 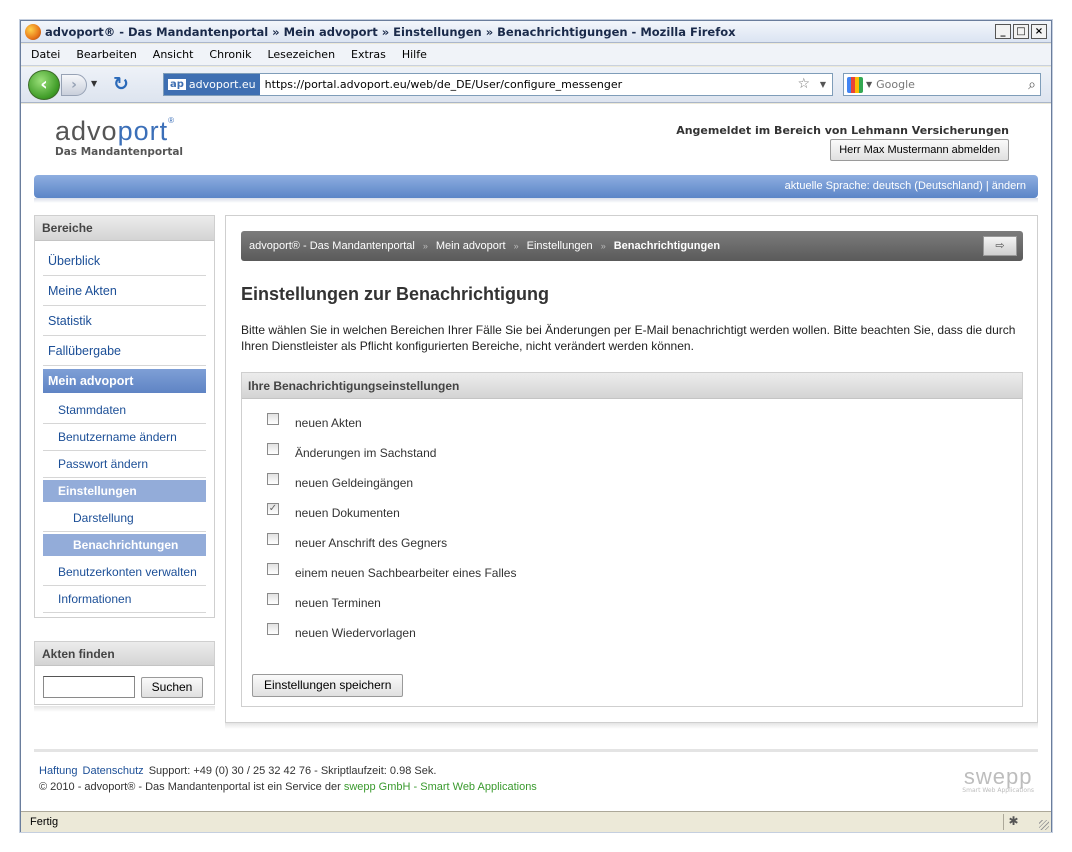 I want to click on resize-grip-icon, so click(x=1044, y=825).